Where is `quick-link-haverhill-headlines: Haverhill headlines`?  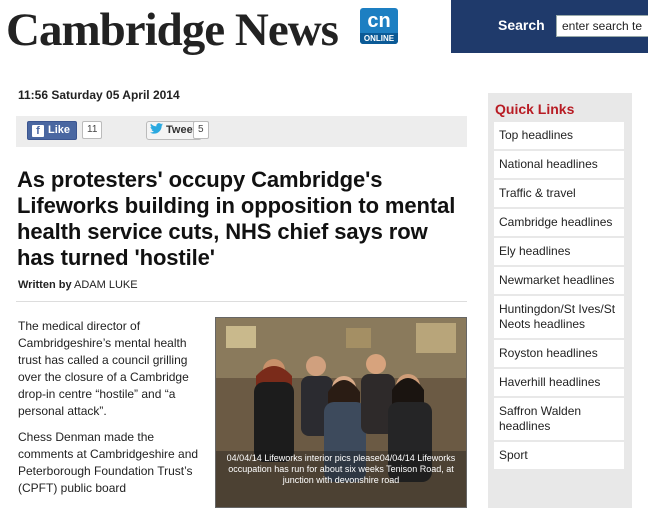 quick-link-haverhill-headlines: Haverhill headlines is located at coordinates (559, 382).